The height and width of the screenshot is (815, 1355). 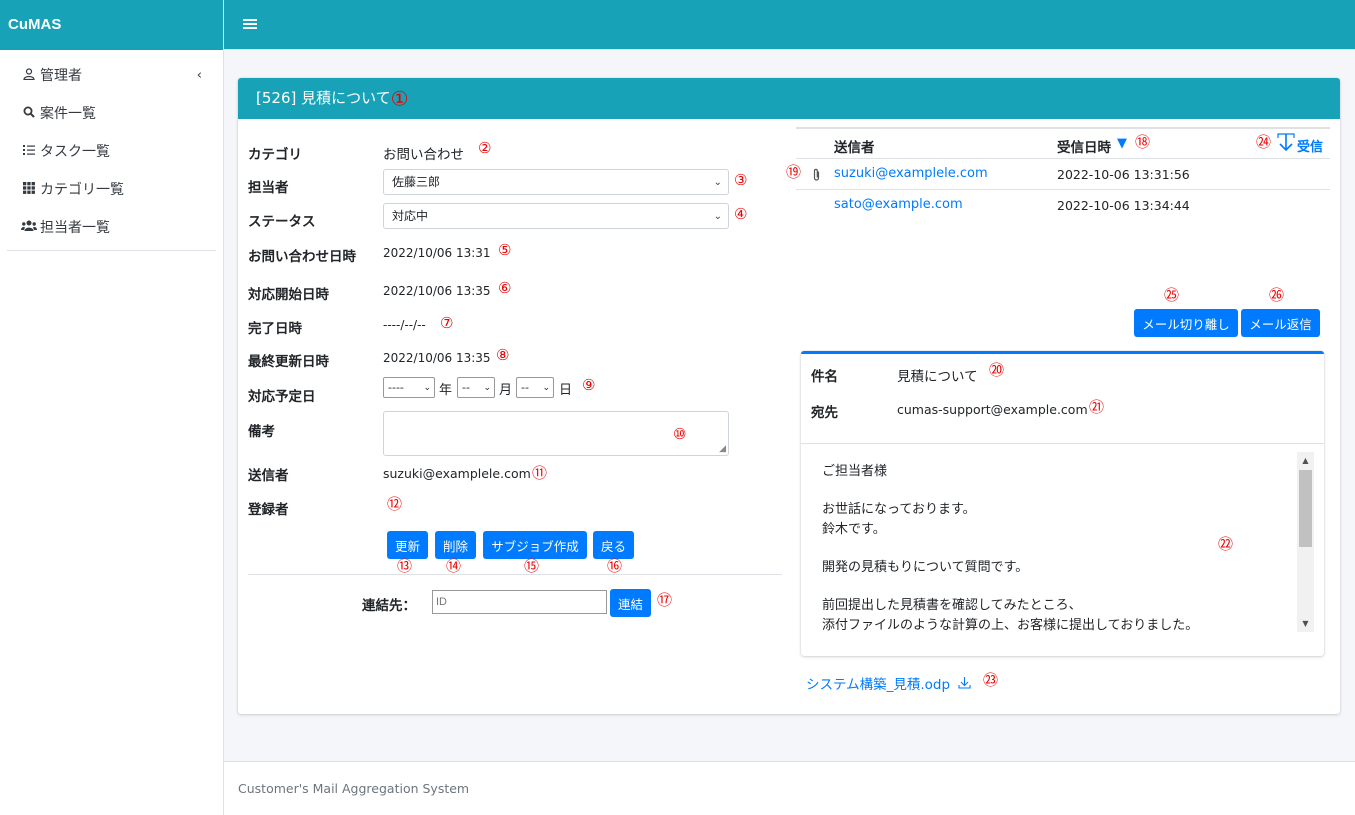 I want to click on annotation-marker: ⑦, so click(x=447, y=323).